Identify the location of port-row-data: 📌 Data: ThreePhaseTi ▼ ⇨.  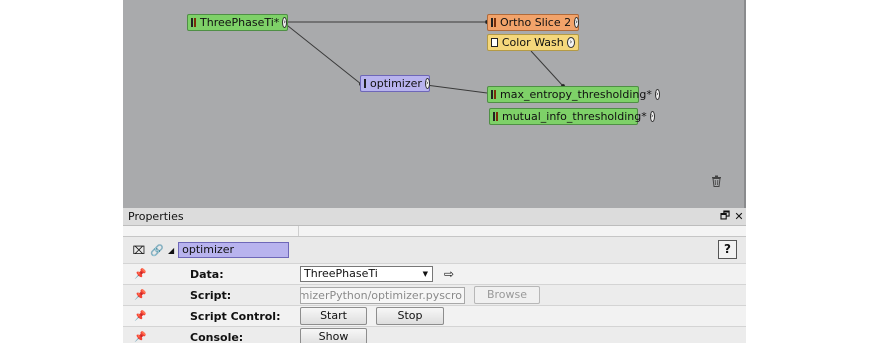
(434, 273).